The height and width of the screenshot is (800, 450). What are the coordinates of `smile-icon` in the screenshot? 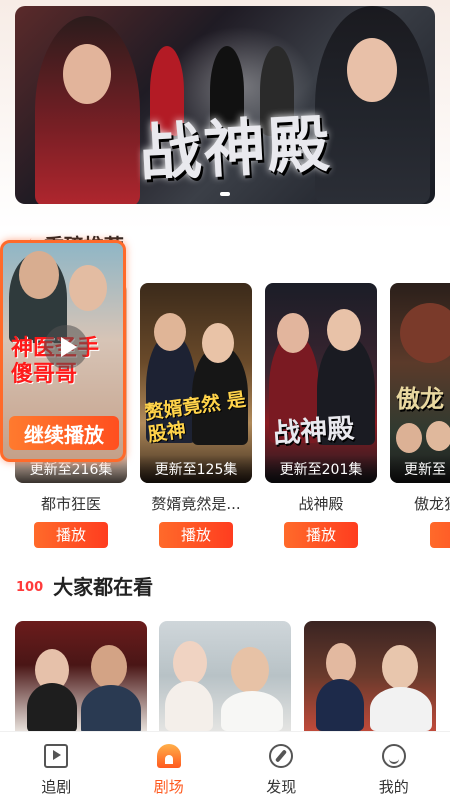 It's located at (393, 756).